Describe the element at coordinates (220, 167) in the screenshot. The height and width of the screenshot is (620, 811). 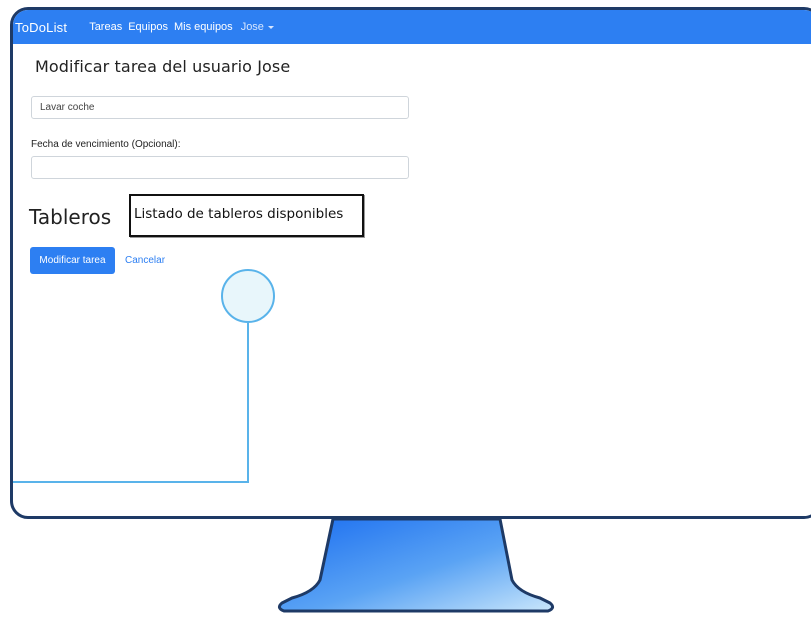
I see `due-date-input` at that location.